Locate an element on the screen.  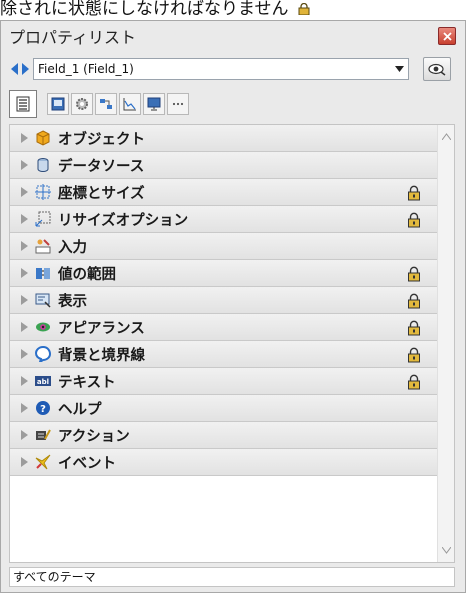
theme-row-label: データソース is located at coordinates (101, 166).